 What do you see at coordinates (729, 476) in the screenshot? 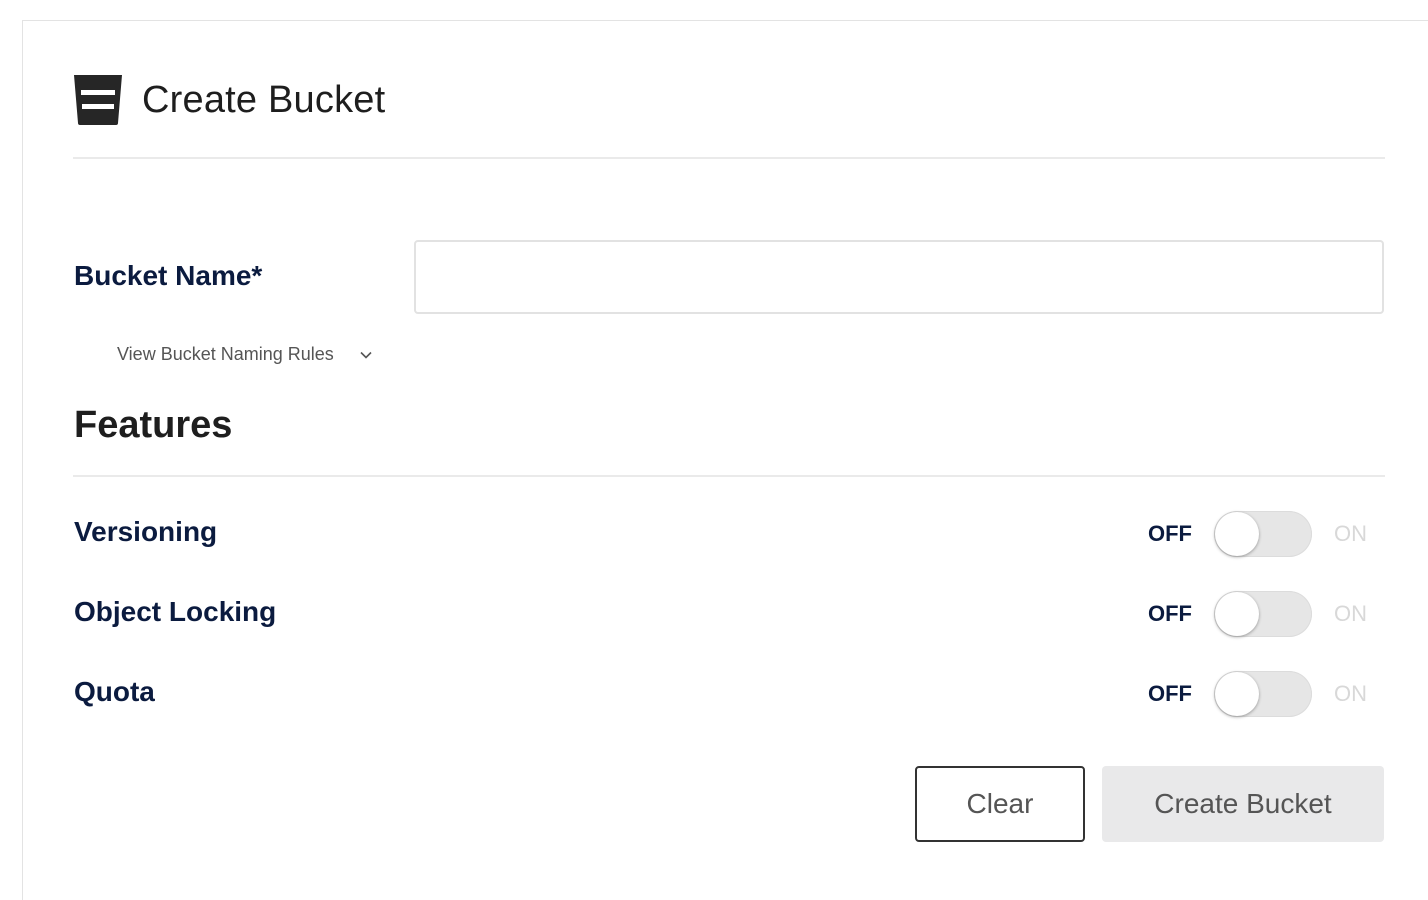
I see `features-divider` at bounding box center [729, 476].